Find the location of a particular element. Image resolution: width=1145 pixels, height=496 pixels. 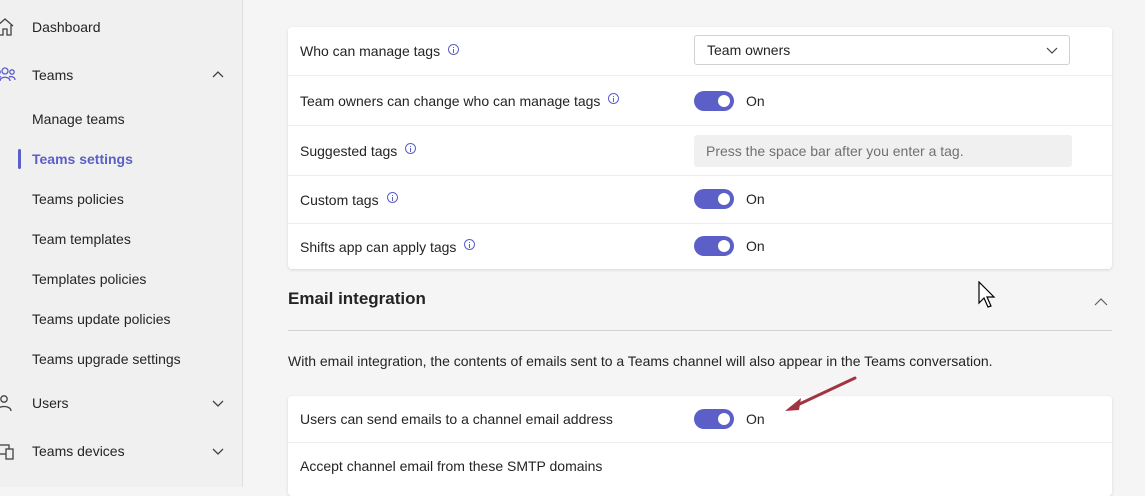

setting-label: Suggested tags is located at coordinates (358, 150).